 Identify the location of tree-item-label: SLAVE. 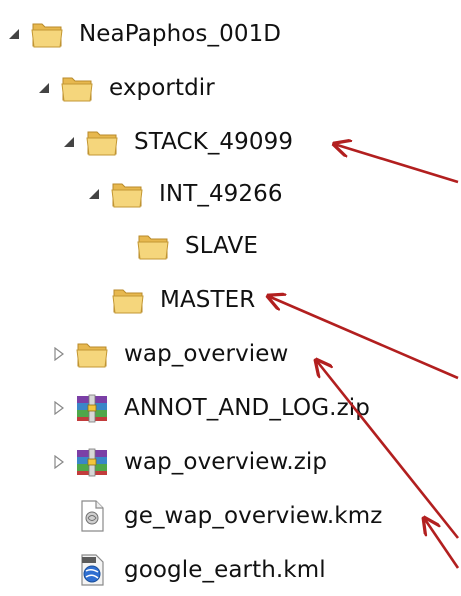
(221, 246).